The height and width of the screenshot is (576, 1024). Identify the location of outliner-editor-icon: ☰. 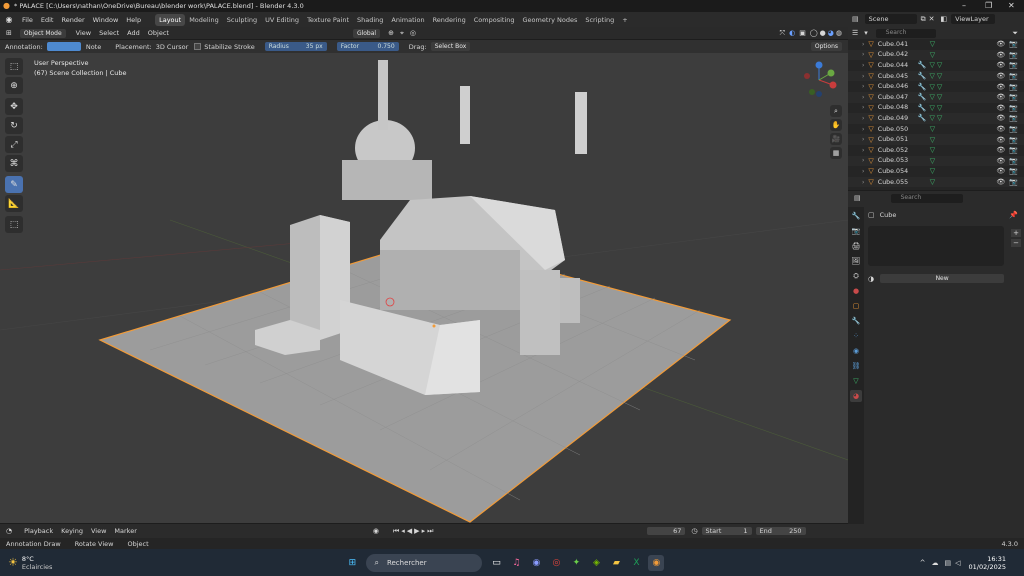
(855, 33).